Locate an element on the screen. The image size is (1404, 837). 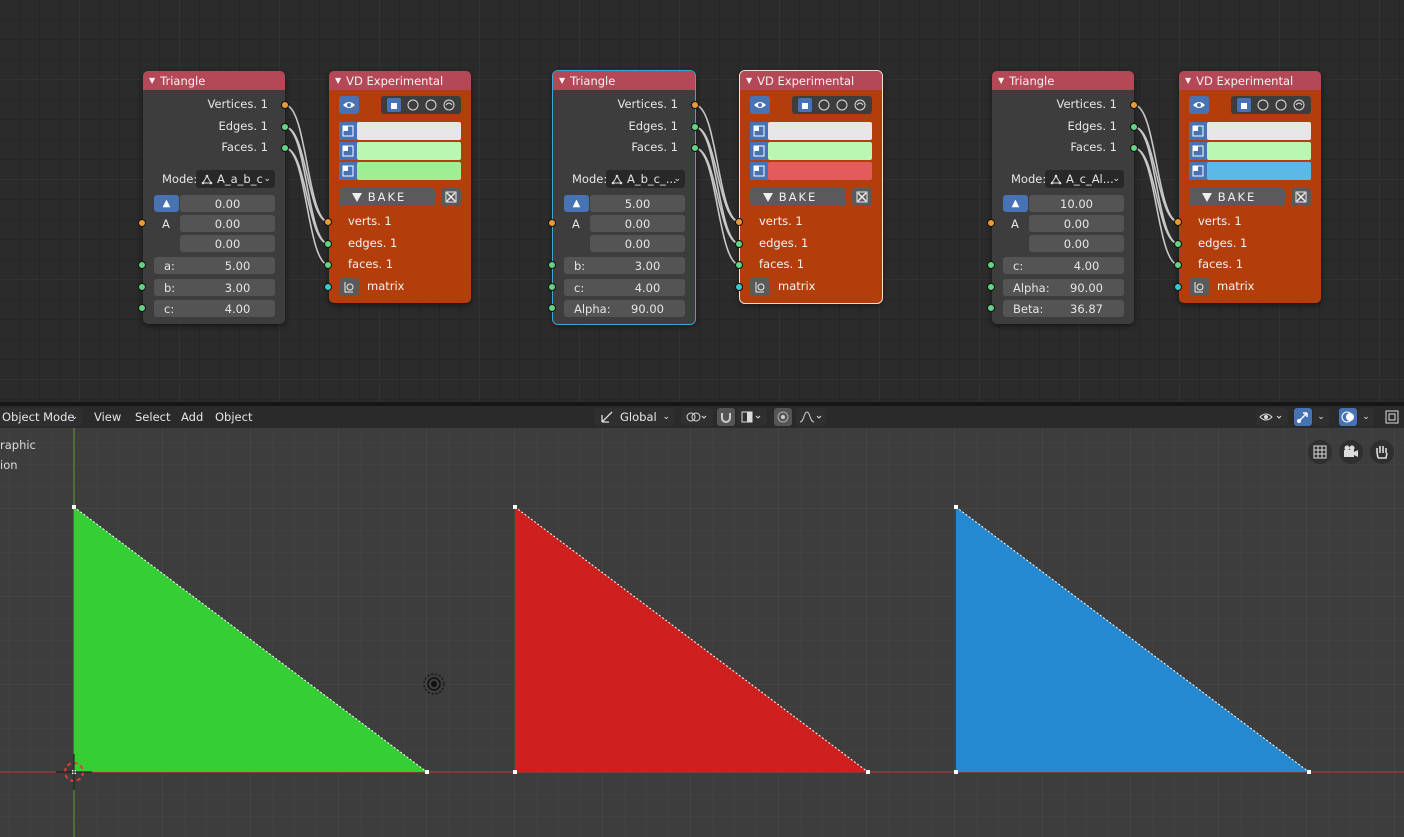
mode-dropdown: A_b_c_... ⌄ is located at coordinates (645, 179).